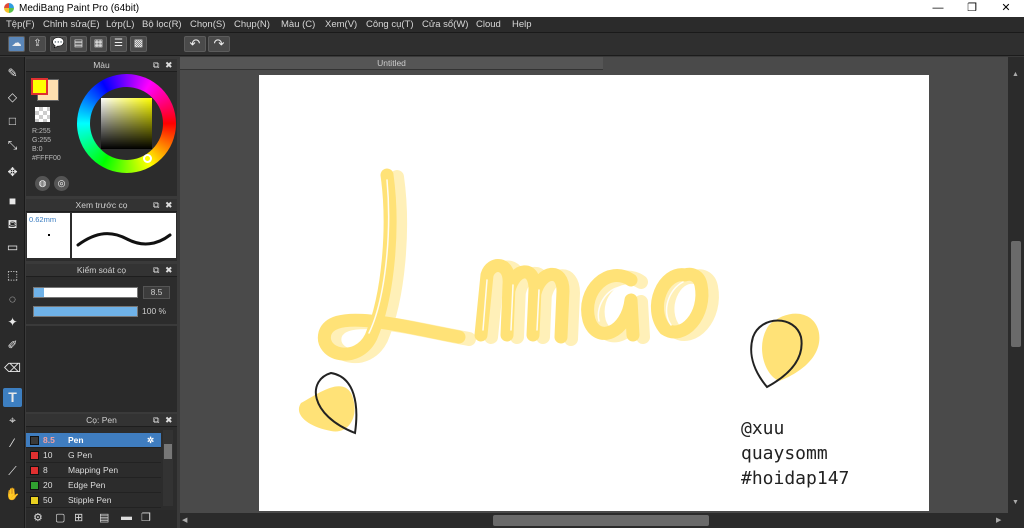 The width and height of the screenshot is (1024, 528). Describe the element at coordinates (601, 520) in the screenshot. I see `horizontal-scroll-thumb` at that location.